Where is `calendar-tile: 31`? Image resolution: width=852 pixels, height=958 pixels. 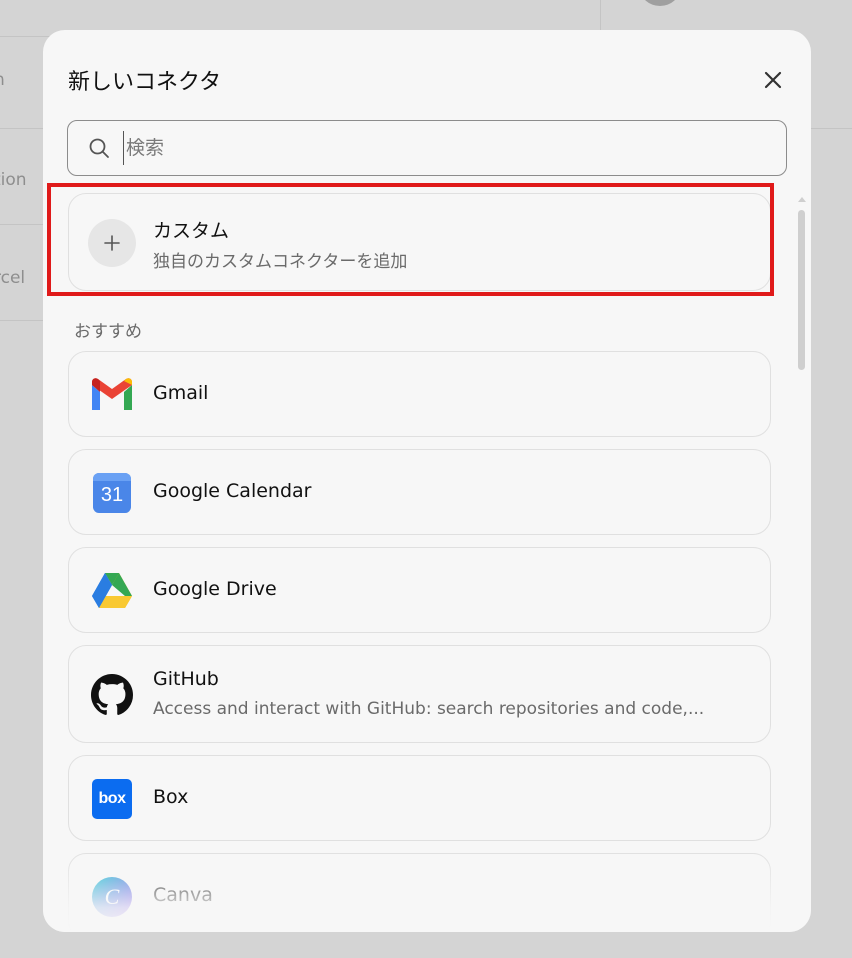
calendar-tile: 31 is located at coordinates (112, 493).